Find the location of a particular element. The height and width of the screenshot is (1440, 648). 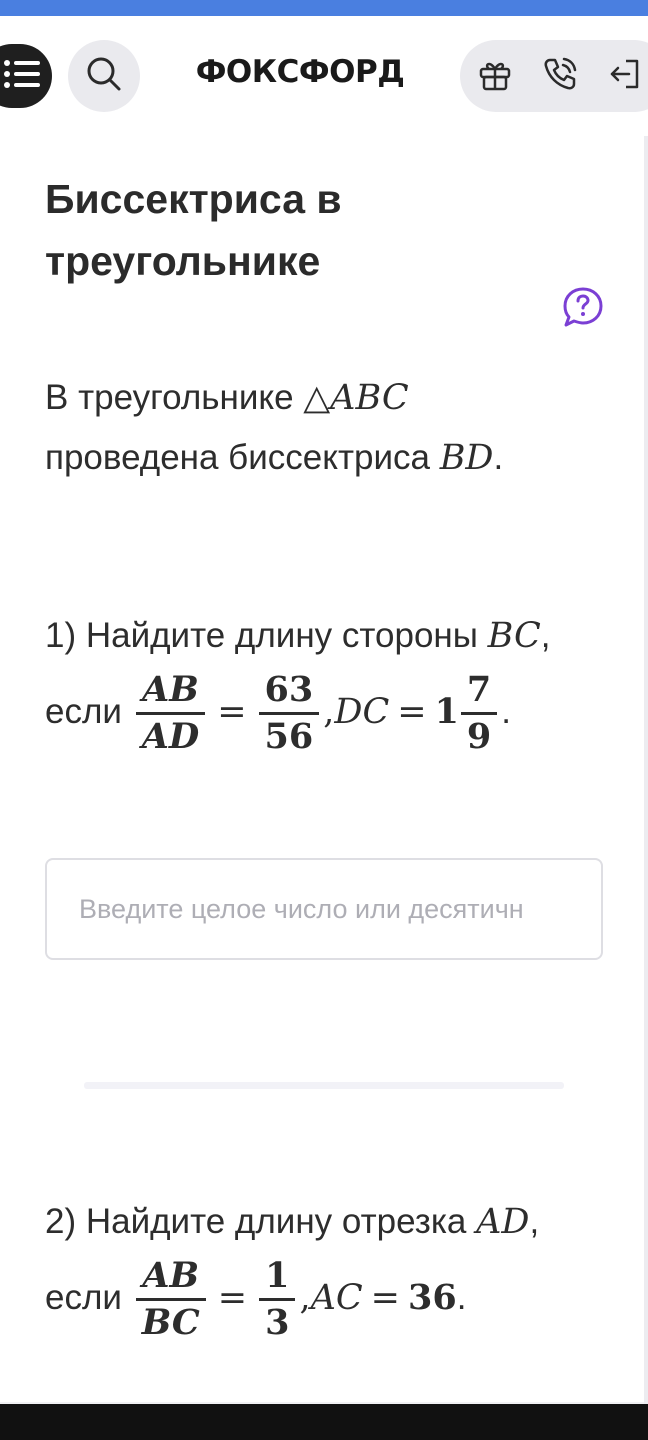

page-title: Биссектриса в треугольнике is located at coordinates (193, 230).